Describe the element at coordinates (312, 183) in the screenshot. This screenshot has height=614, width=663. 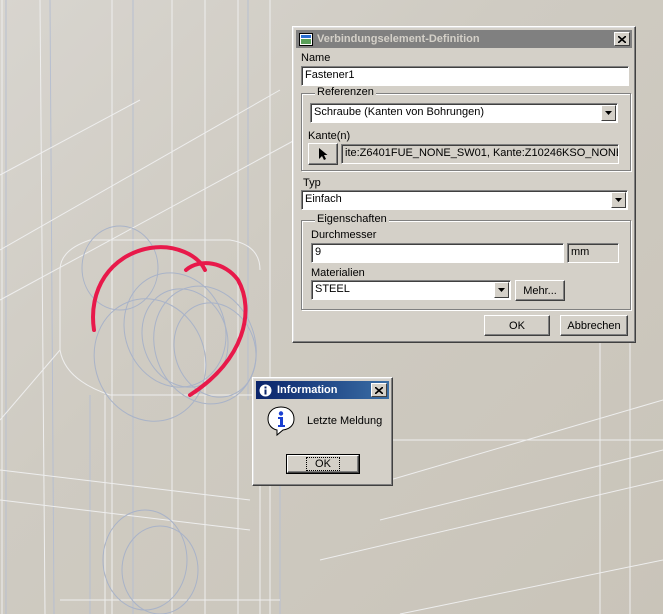
I see `type-label: Typ` at that location.